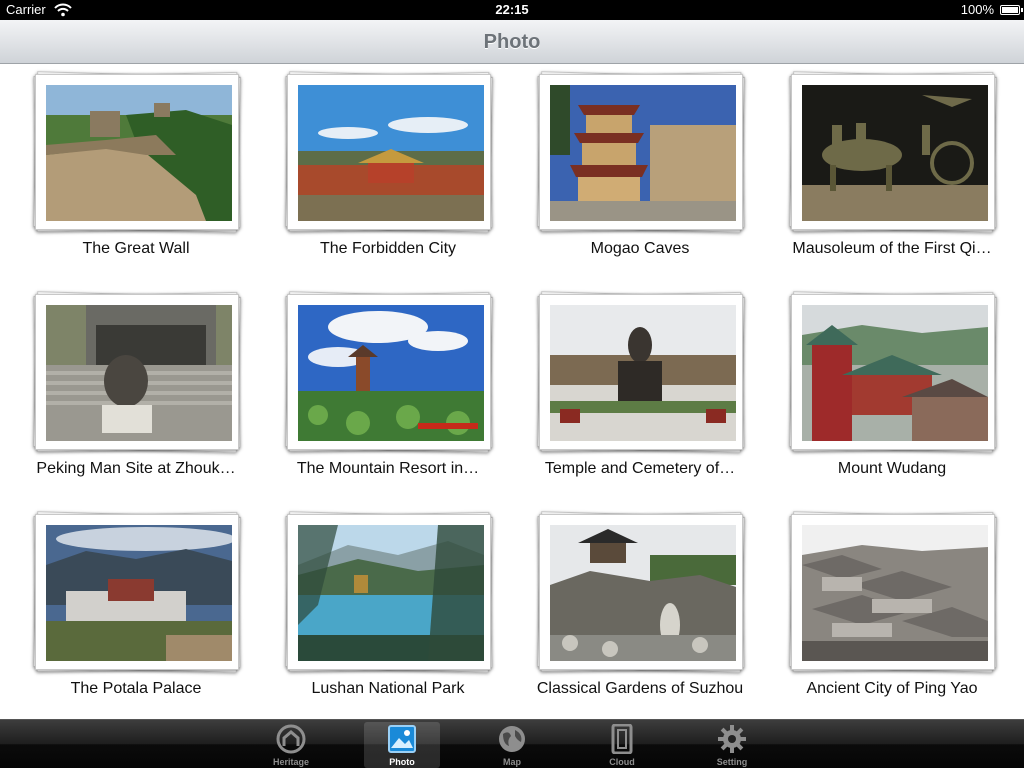  I want to click on photo-caption: The Great Wall, so click(136, 248).